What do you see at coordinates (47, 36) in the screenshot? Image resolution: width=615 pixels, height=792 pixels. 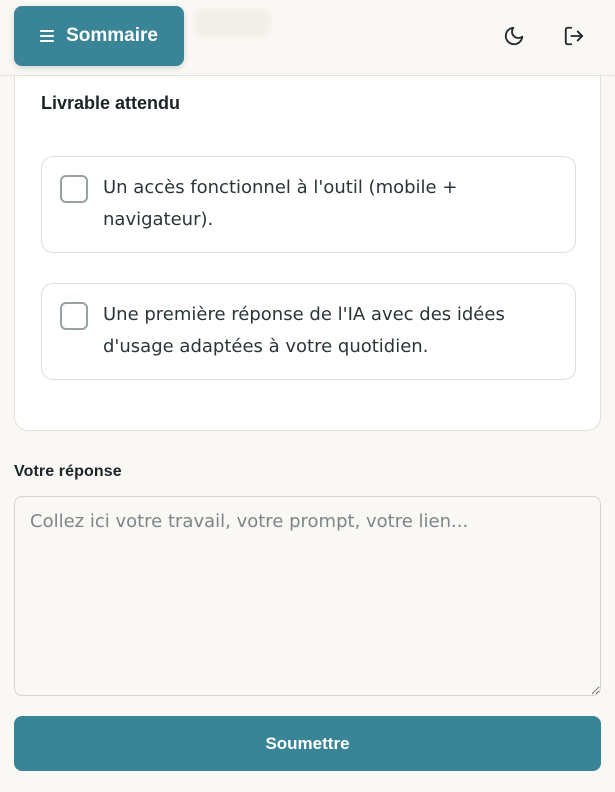 I see `hamburger-icon` at bounding box center [47, 36].